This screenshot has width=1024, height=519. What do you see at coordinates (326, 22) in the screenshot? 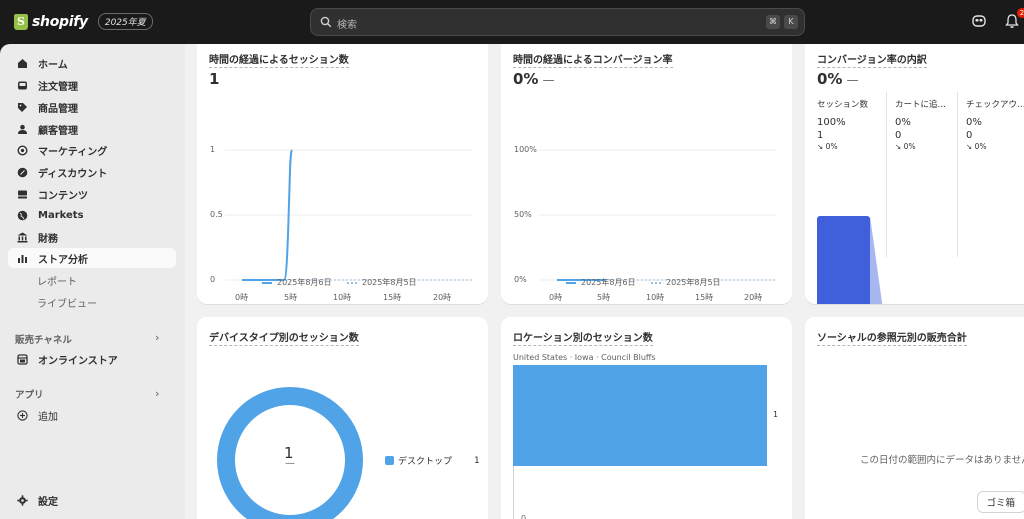
I see `search-icon` at bounding box center [326, 22].